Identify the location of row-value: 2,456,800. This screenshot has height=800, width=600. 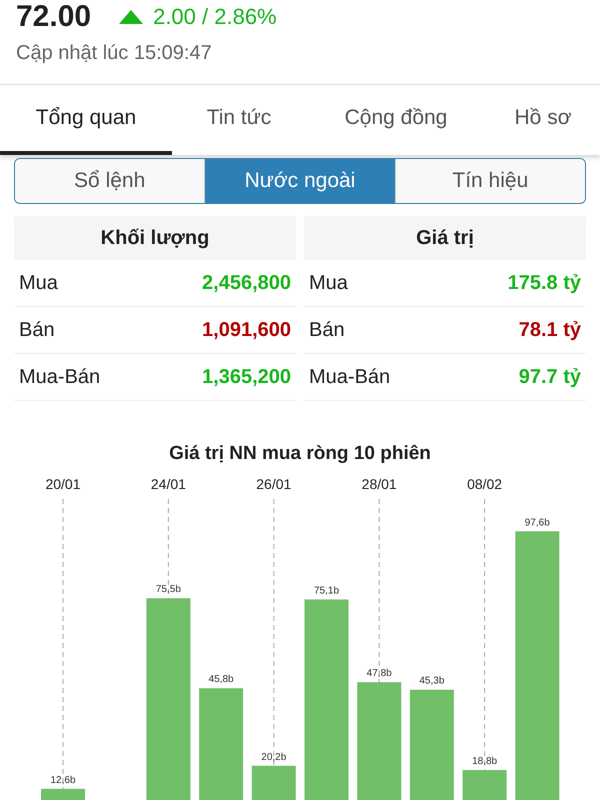
(246, 283).